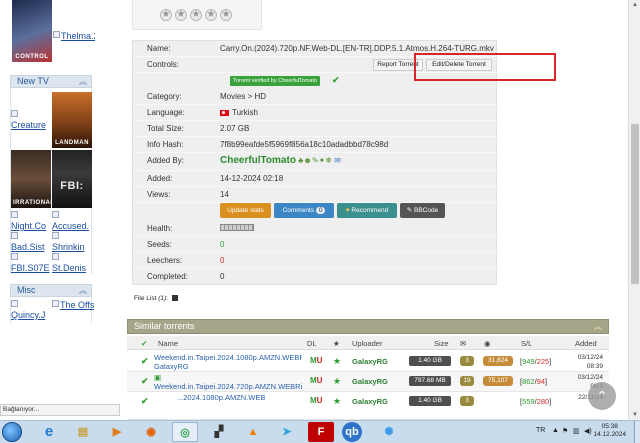  I want to click on pm-envelope-icon: ✉, so click(337, 160).